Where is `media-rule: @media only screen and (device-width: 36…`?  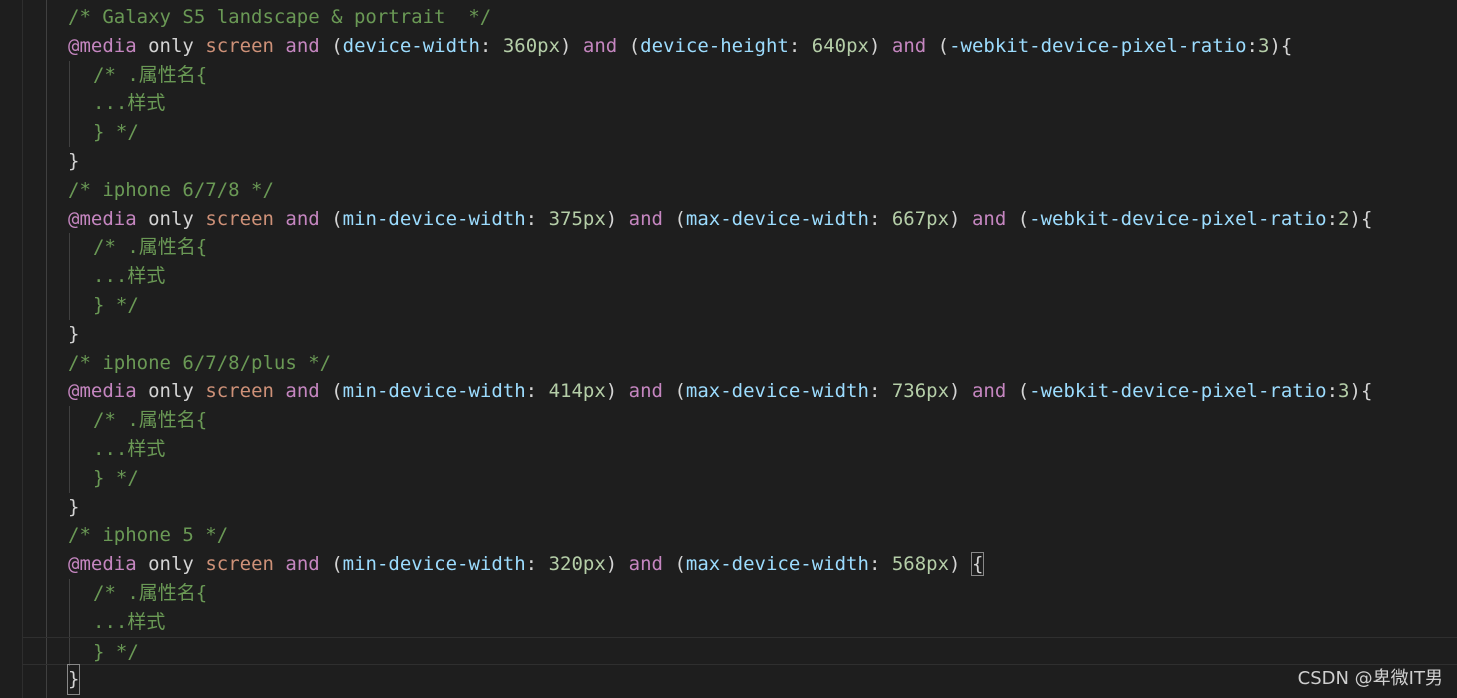
media-rule: @media only screen and (device-width: 36… is located at coordinates (680, 46).